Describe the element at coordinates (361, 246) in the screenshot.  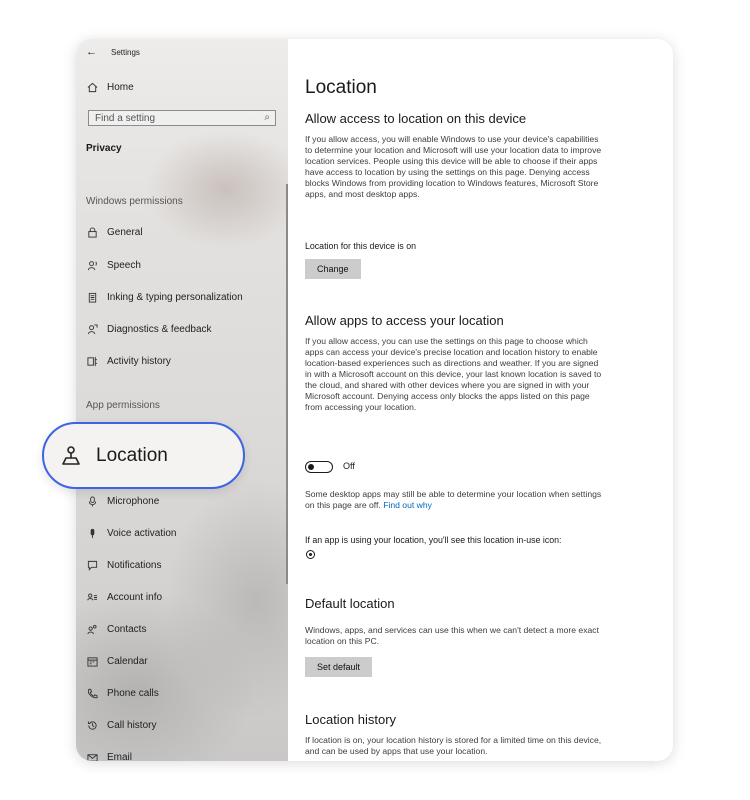
I see `device-location-status: Location for this device is on` at that location.